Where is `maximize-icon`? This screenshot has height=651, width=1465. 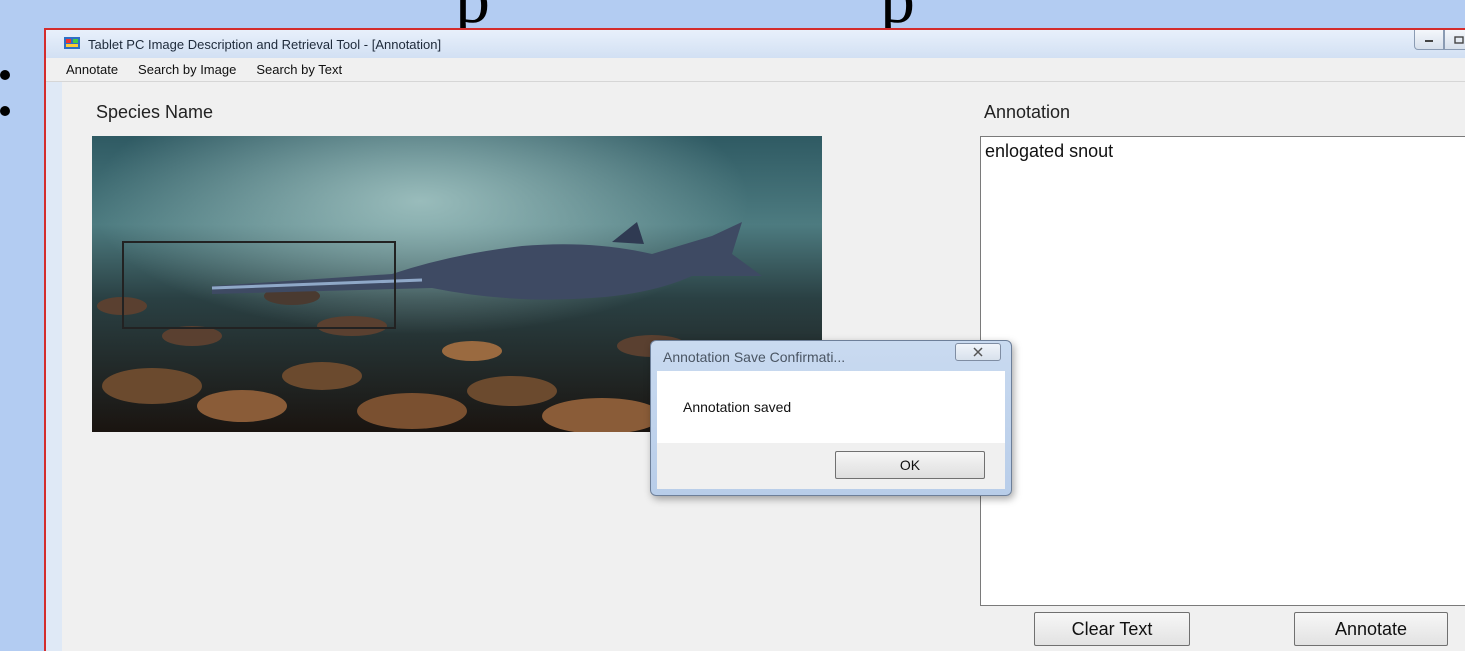
maximize-icon is located at coordinates (1454, 40).